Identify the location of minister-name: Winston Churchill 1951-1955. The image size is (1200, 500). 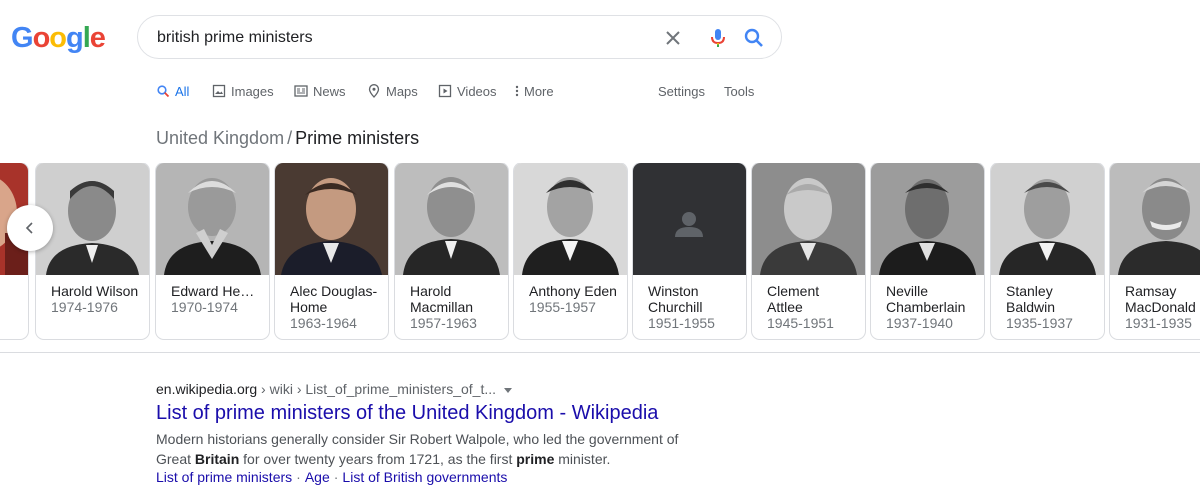
(693, 307).